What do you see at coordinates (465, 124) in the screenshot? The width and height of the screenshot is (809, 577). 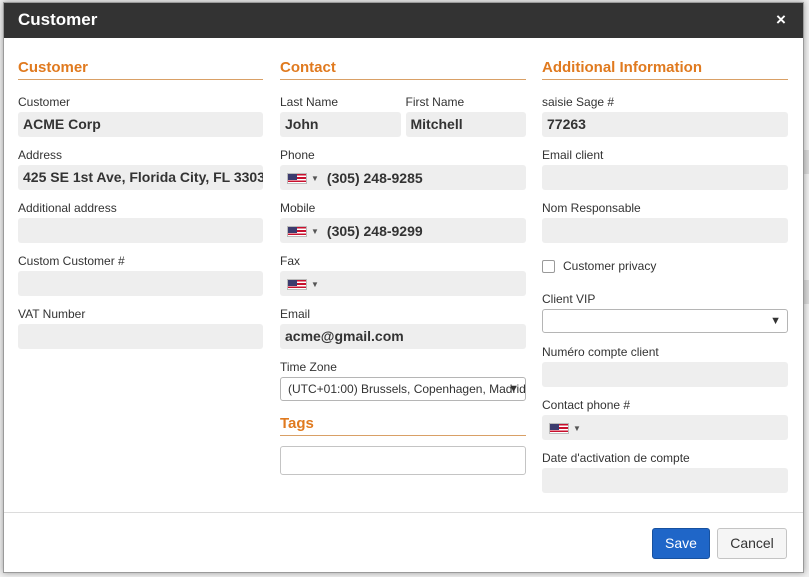 I see `first-name-input: Mitchell` at bounding box center [465, 124].